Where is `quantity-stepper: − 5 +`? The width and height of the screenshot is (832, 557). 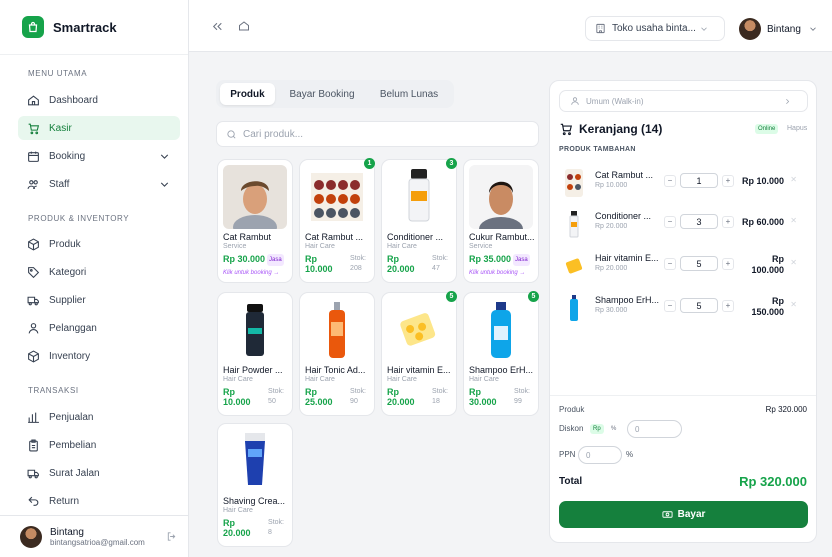 quantity-stepper: − 5 + is located at coordinates (699, 305).